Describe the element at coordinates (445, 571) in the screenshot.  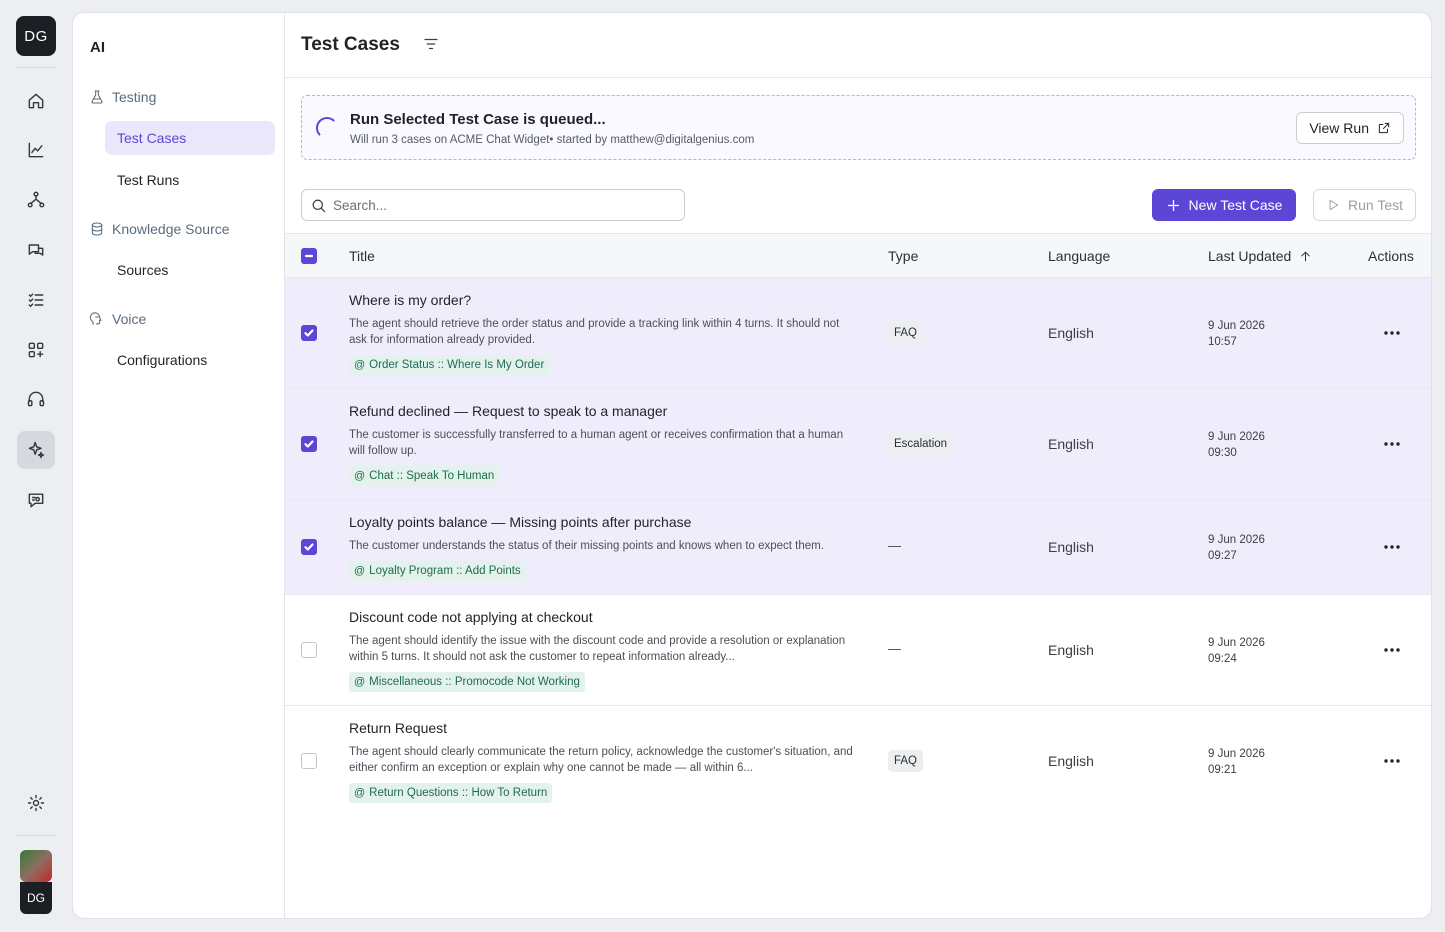
I see `intent-tag-label: Loyalty Program :: Add Points` at that location.